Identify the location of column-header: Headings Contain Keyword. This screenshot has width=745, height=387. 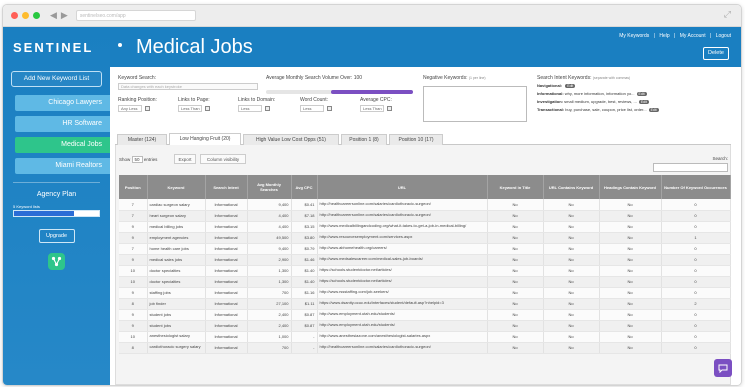
(630, 187).